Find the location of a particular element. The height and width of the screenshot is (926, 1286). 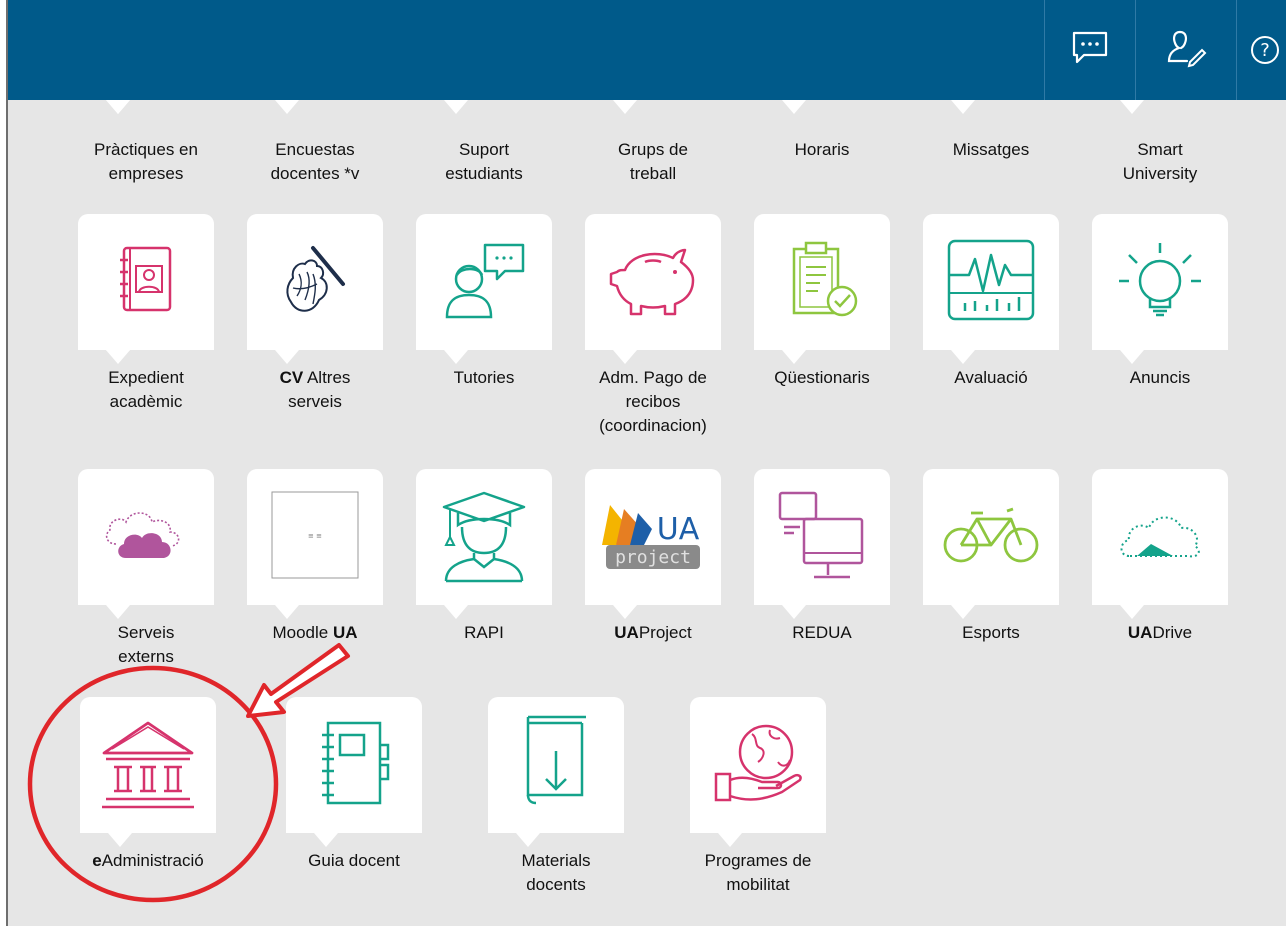

chat-icon is located at coordinates (1090, 50).